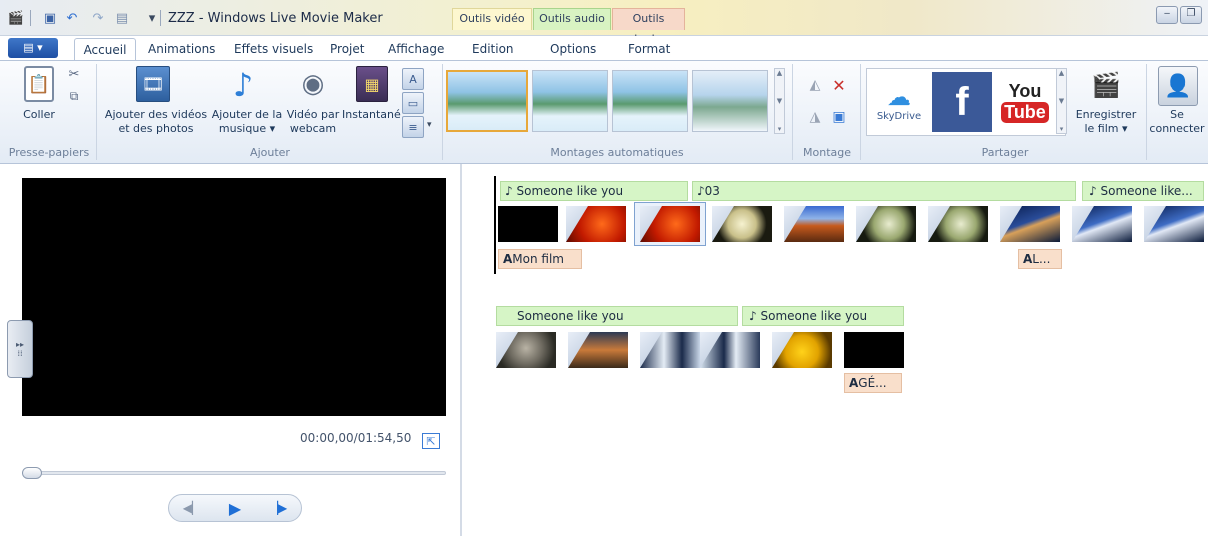 The width and height of the screenshot is (1208, 536). I want to click on save-icon: ▣, so click(50, 18).